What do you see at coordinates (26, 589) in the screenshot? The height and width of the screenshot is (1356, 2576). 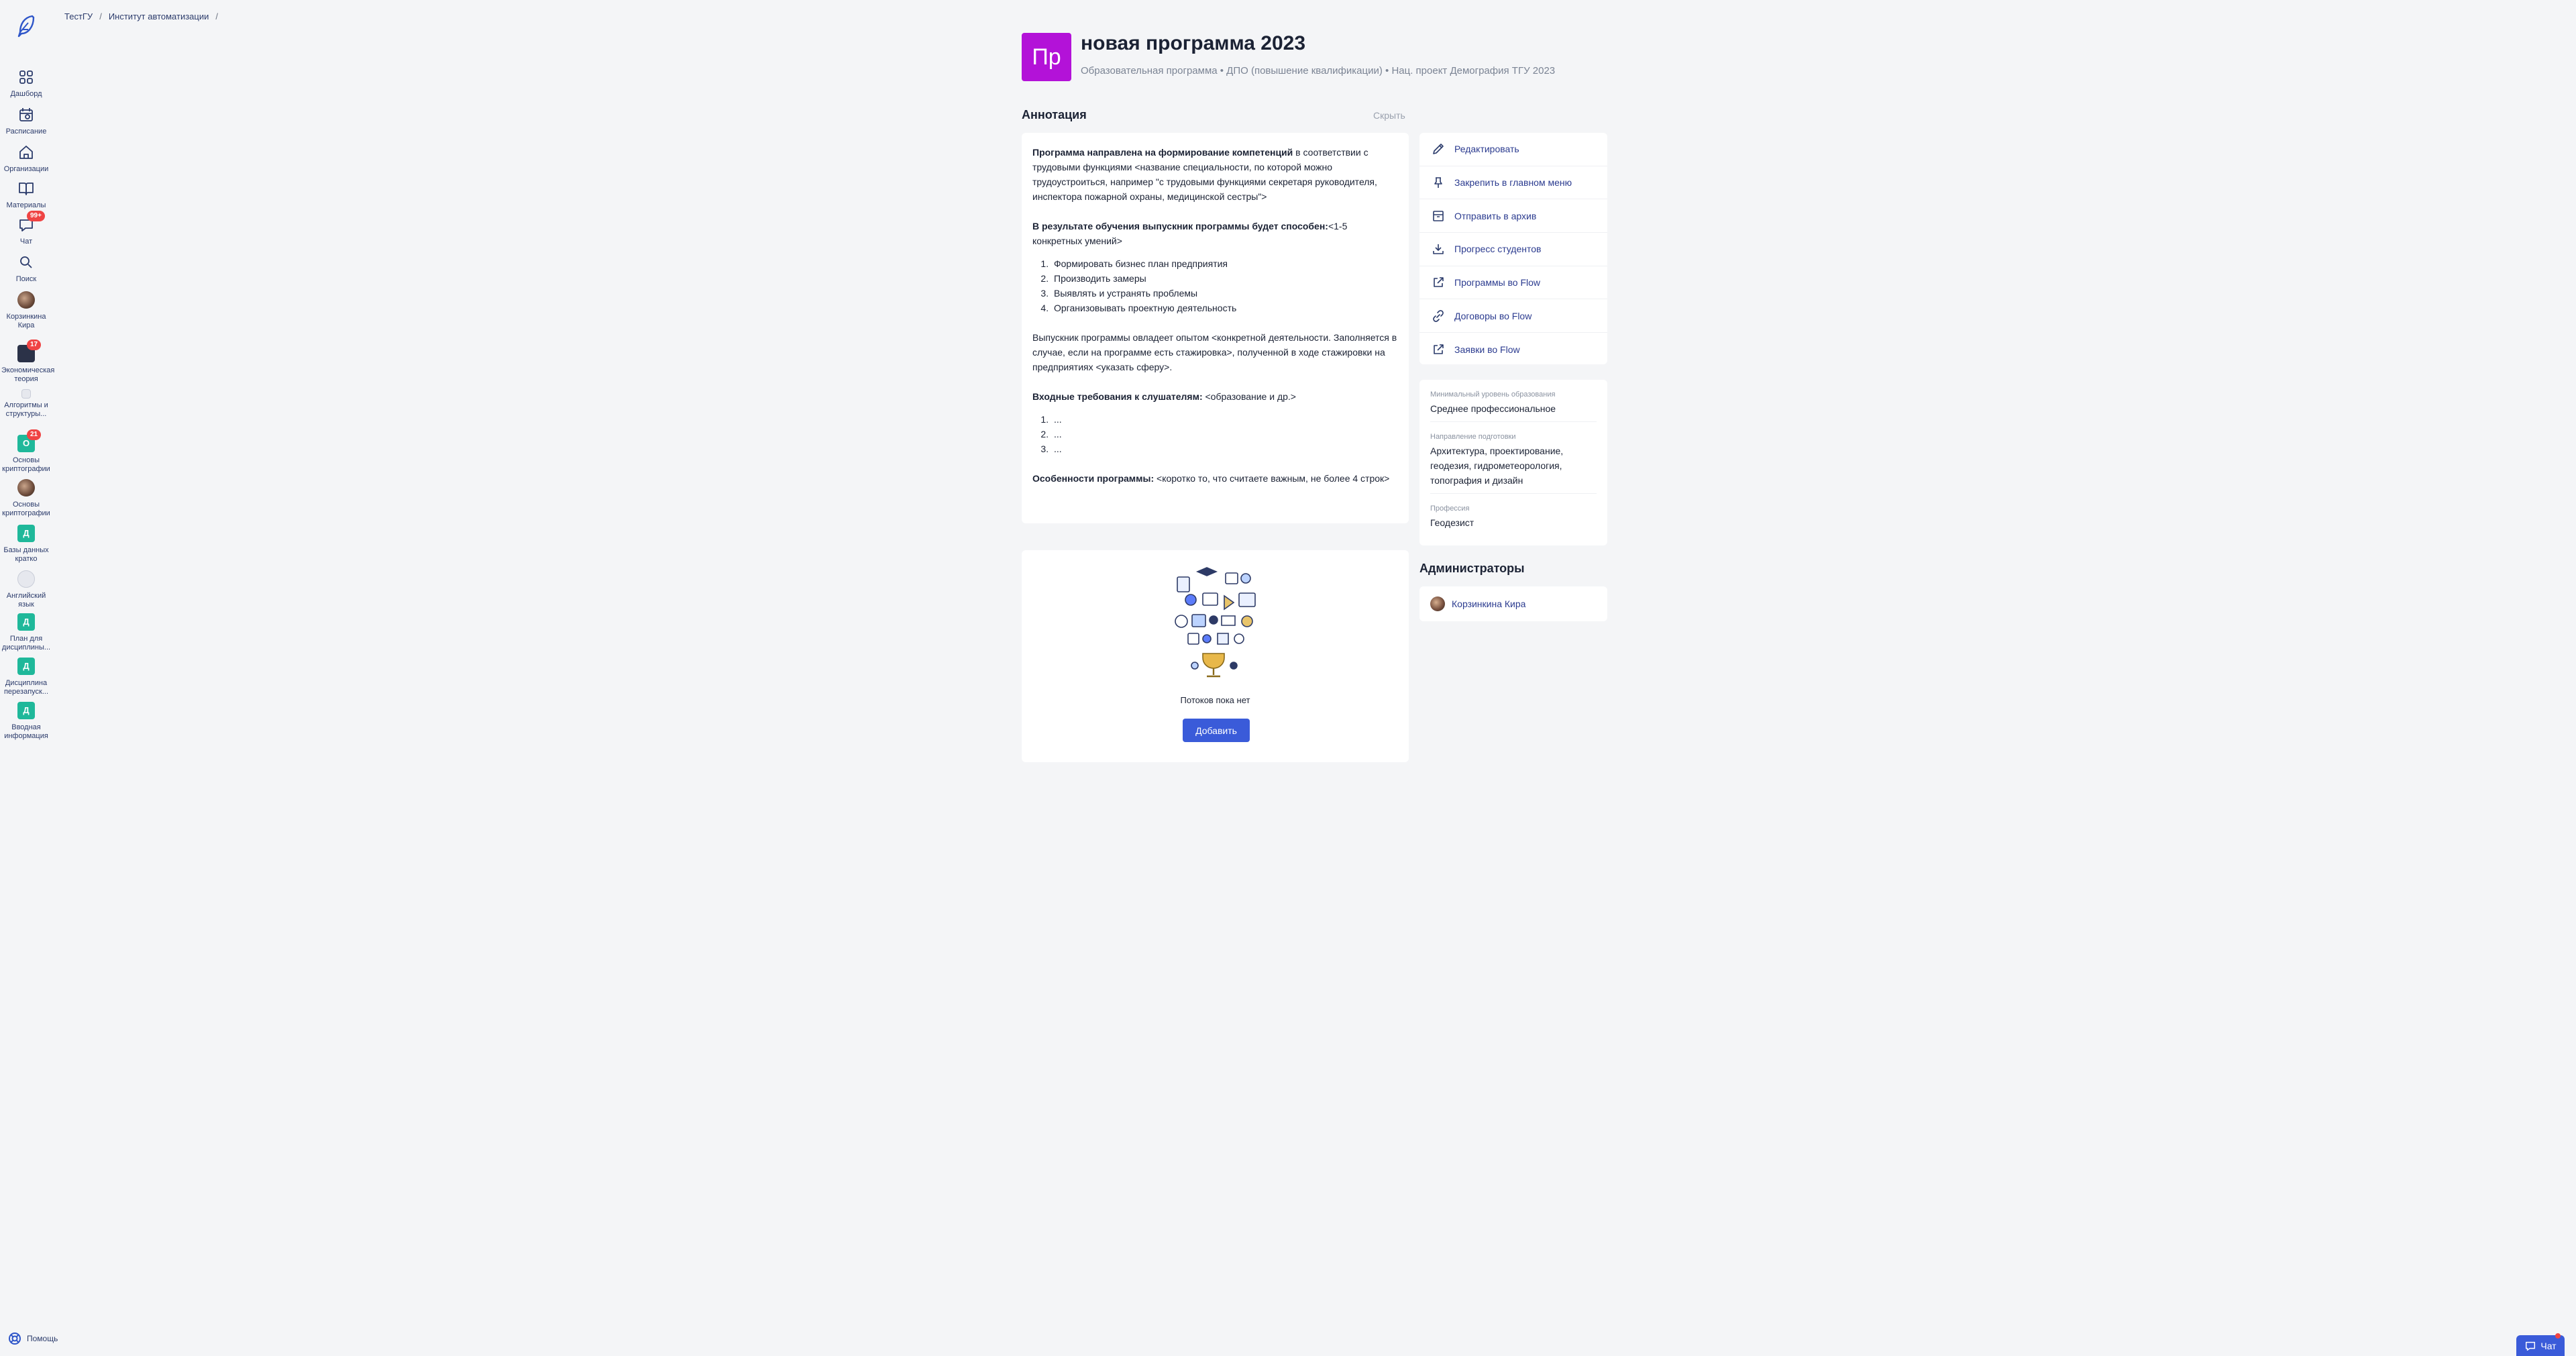 I see `sidebar-course: Английский язык` at bounding box center [26, 589].